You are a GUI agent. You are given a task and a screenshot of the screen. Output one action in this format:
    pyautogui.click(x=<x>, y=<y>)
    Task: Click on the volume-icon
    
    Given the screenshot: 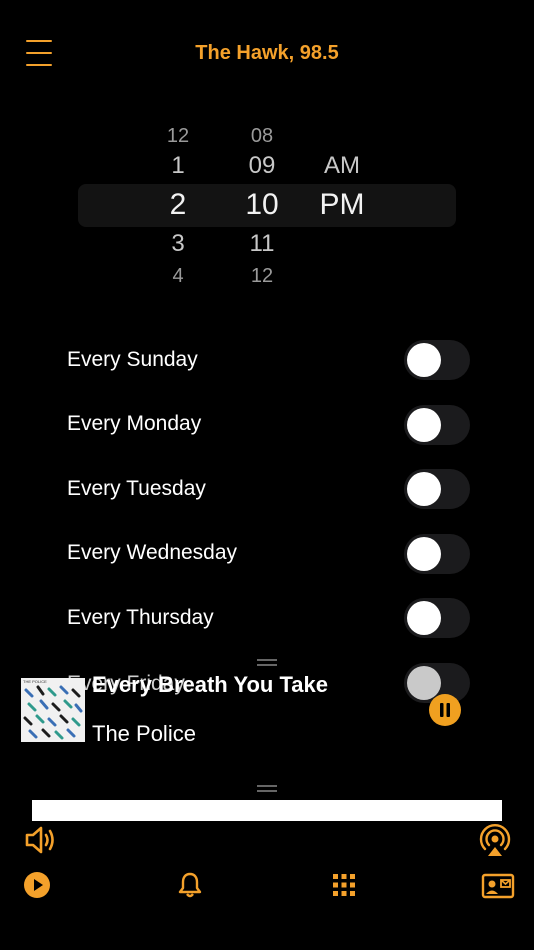 What is the action you would take?
    pyautogui.click(x=39, y=840)
    